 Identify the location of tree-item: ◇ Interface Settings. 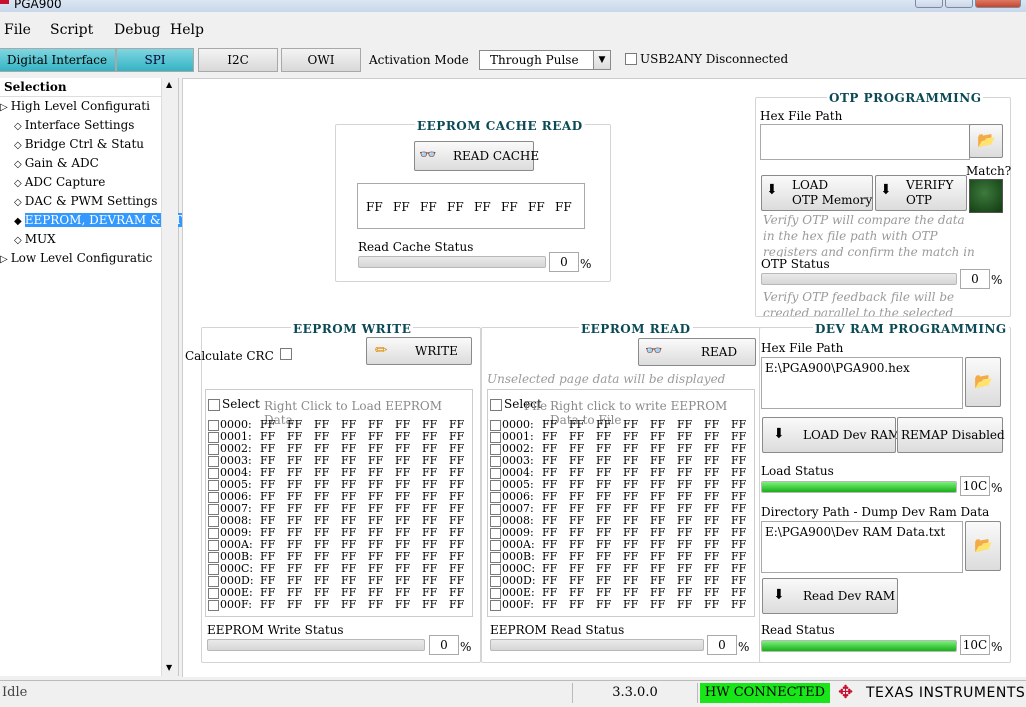
(74, 125).